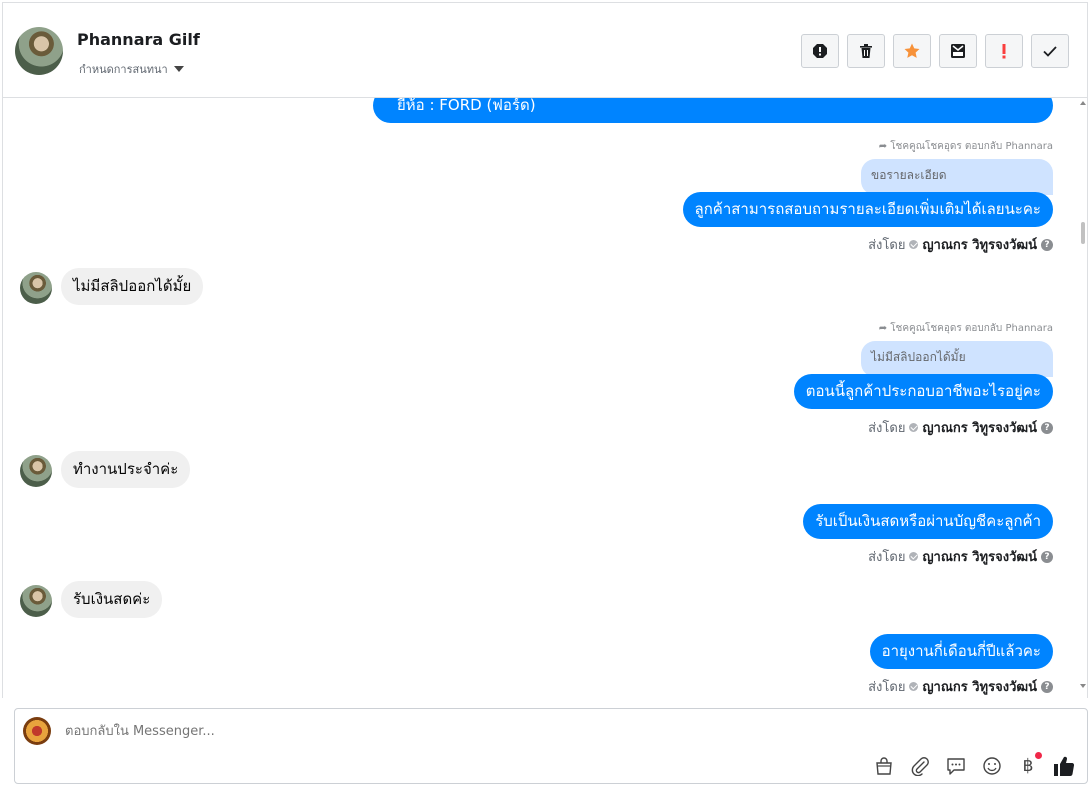  Describe the element at coordinates (138, 39) in the screenshot. I see `contact-name: Phannara Gilf` at that location.